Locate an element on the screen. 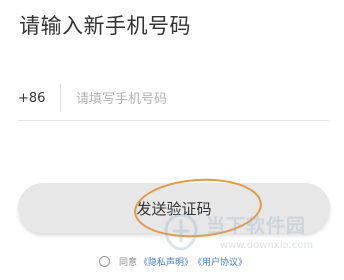 Image resolution: width=344 pixels, height=280 pixels. privacy-policy-link: 《隐私声明》 is located at coordinates (166, 261).